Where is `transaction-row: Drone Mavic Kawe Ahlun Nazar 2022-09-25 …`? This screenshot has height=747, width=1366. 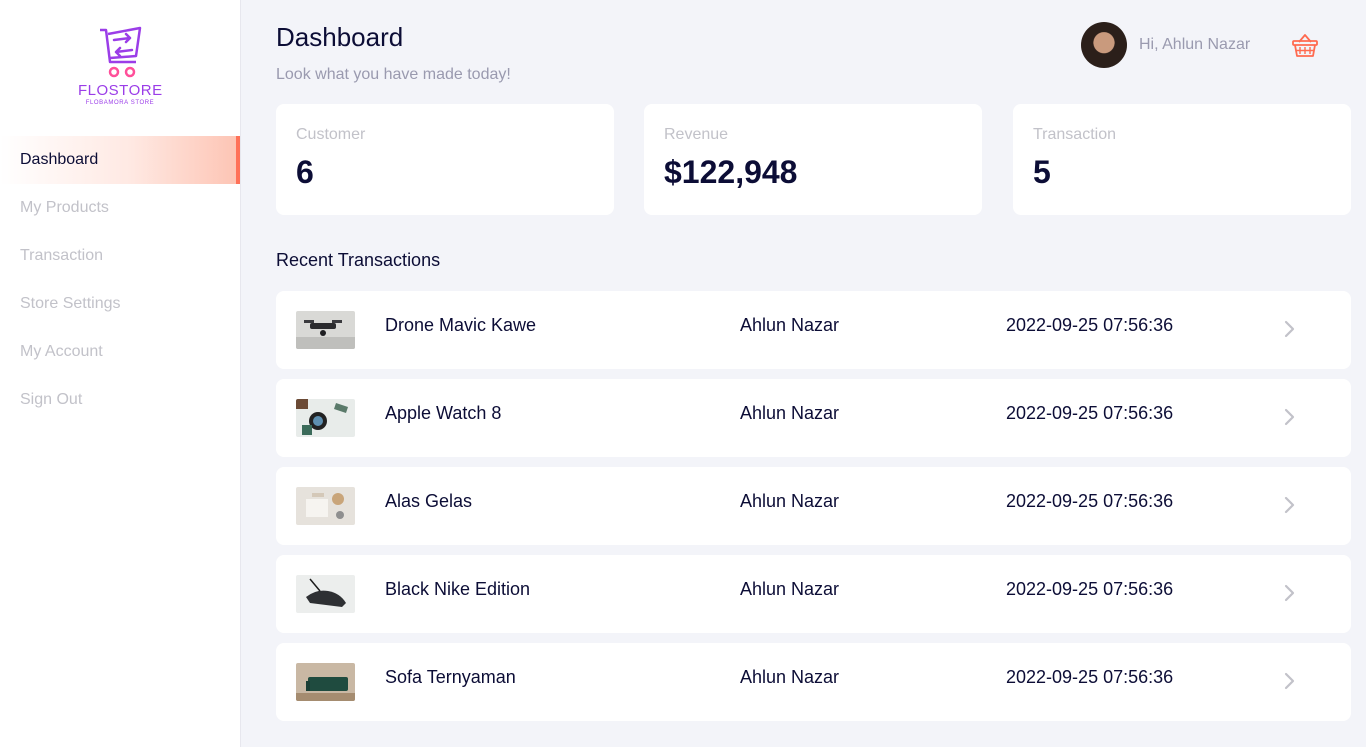
transaction-row: Drone Mavic Kawe Ahlun Nazar 2022-09-25 … is located at coordinates (813, 330).